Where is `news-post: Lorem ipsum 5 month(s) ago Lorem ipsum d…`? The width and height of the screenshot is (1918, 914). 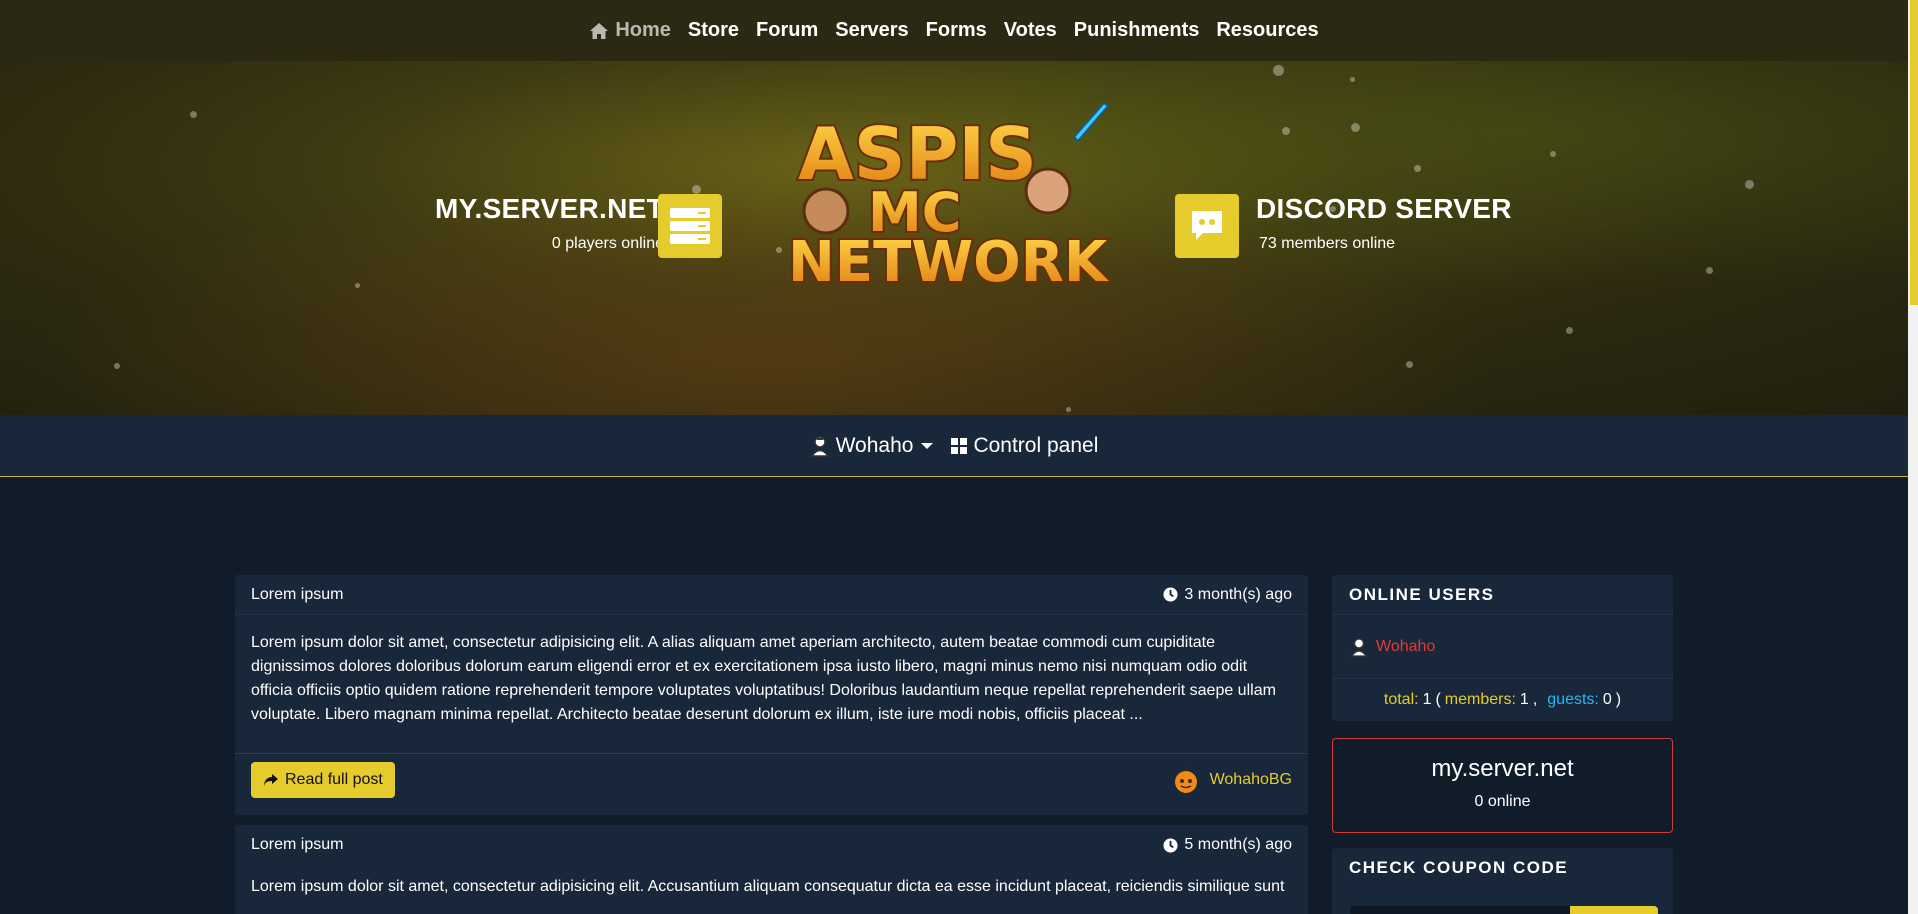
news-post: Lorem ipsum 5 month(s) ago Lorem ipsum d… is located at coordinates (771, 869).